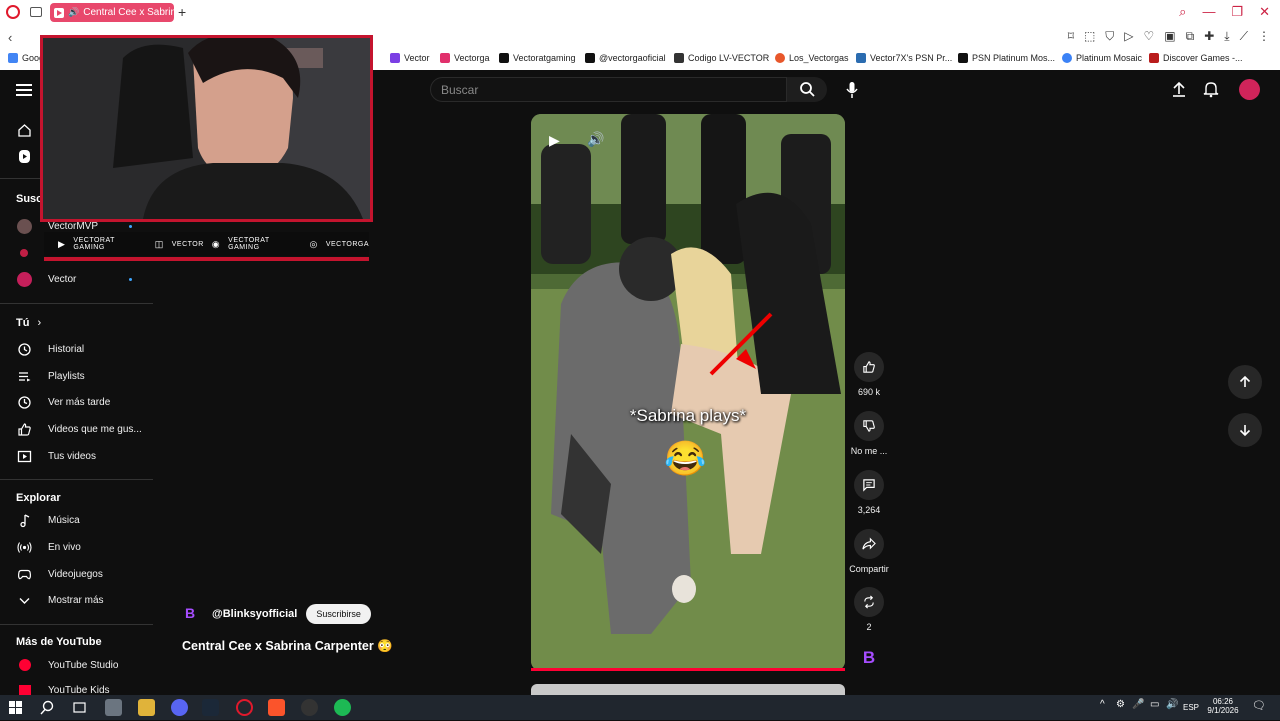  What do you see at coordinates (1149, 36) in the screenshot?
I see `heart-icon: ♡` at bounding box center [1149, 36].